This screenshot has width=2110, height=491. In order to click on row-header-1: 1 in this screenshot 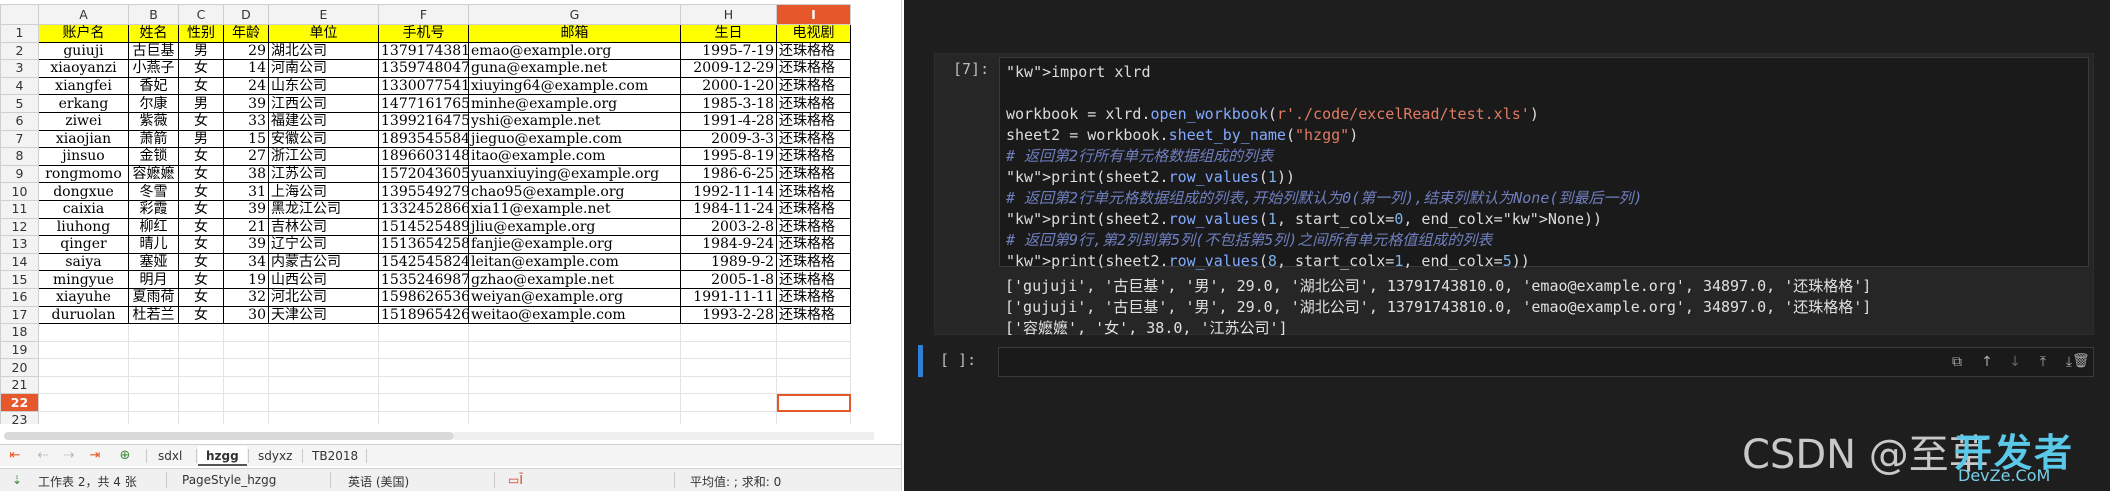, I will do `click(19, 33)`.